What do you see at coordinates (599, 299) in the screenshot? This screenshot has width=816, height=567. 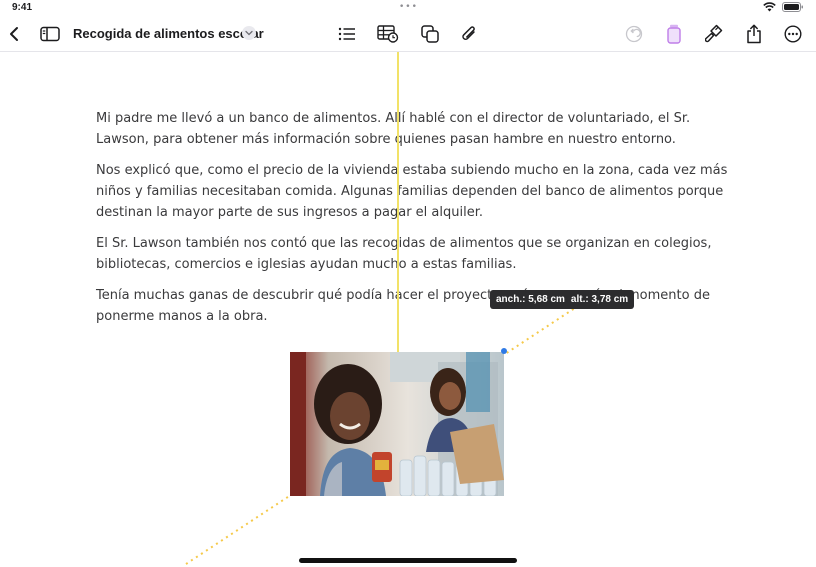 I see `size-badge-height: alt.: 3,78 cm` at bounding box center [599, 299].